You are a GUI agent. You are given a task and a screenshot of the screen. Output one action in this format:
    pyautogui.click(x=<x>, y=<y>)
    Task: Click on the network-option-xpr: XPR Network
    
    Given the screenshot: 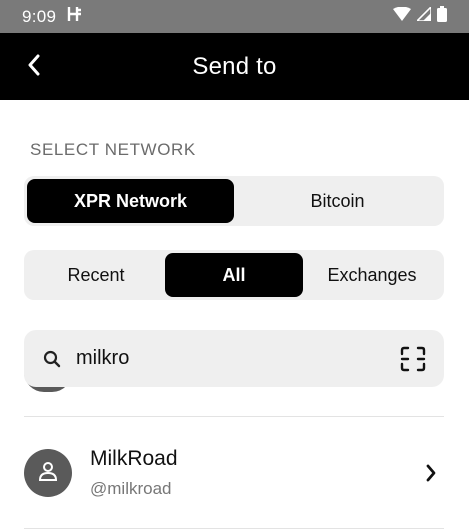 What is the action you would take?
    pyautogui.click(x=130, y=201)
    